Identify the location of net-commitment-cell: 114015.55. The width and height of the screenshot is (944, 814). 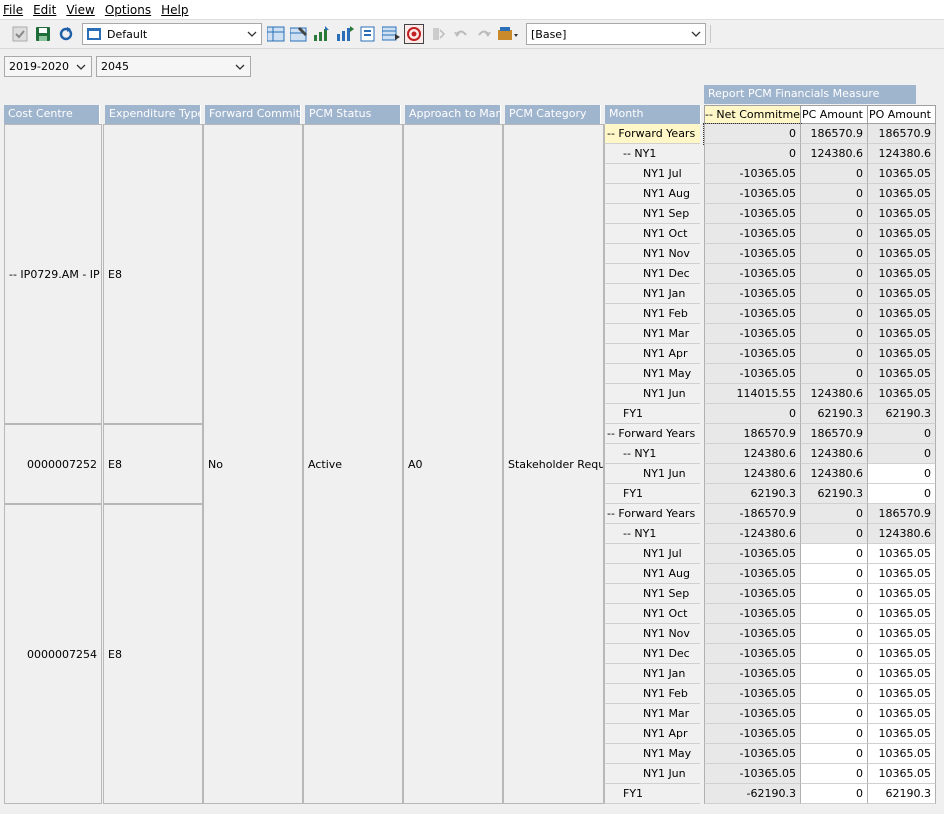
(752, 394).